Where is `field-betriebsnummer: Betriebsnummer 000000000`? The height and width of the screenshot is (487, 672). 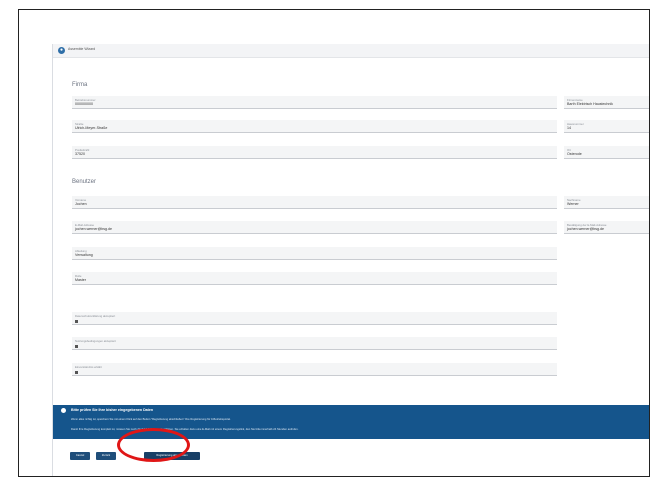 field-betriebsnummer: Betriebsnummer 000000000 is located at coordinates (314, 102).